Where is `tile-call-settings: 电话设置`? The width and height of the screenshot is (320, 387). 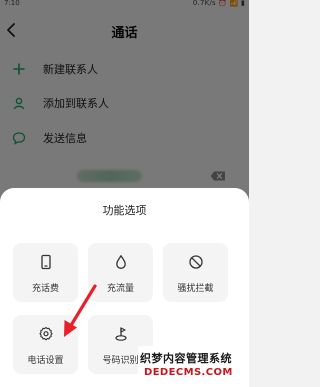 tile-call-settings: 电话设置 is located at coordinates (45, 344).